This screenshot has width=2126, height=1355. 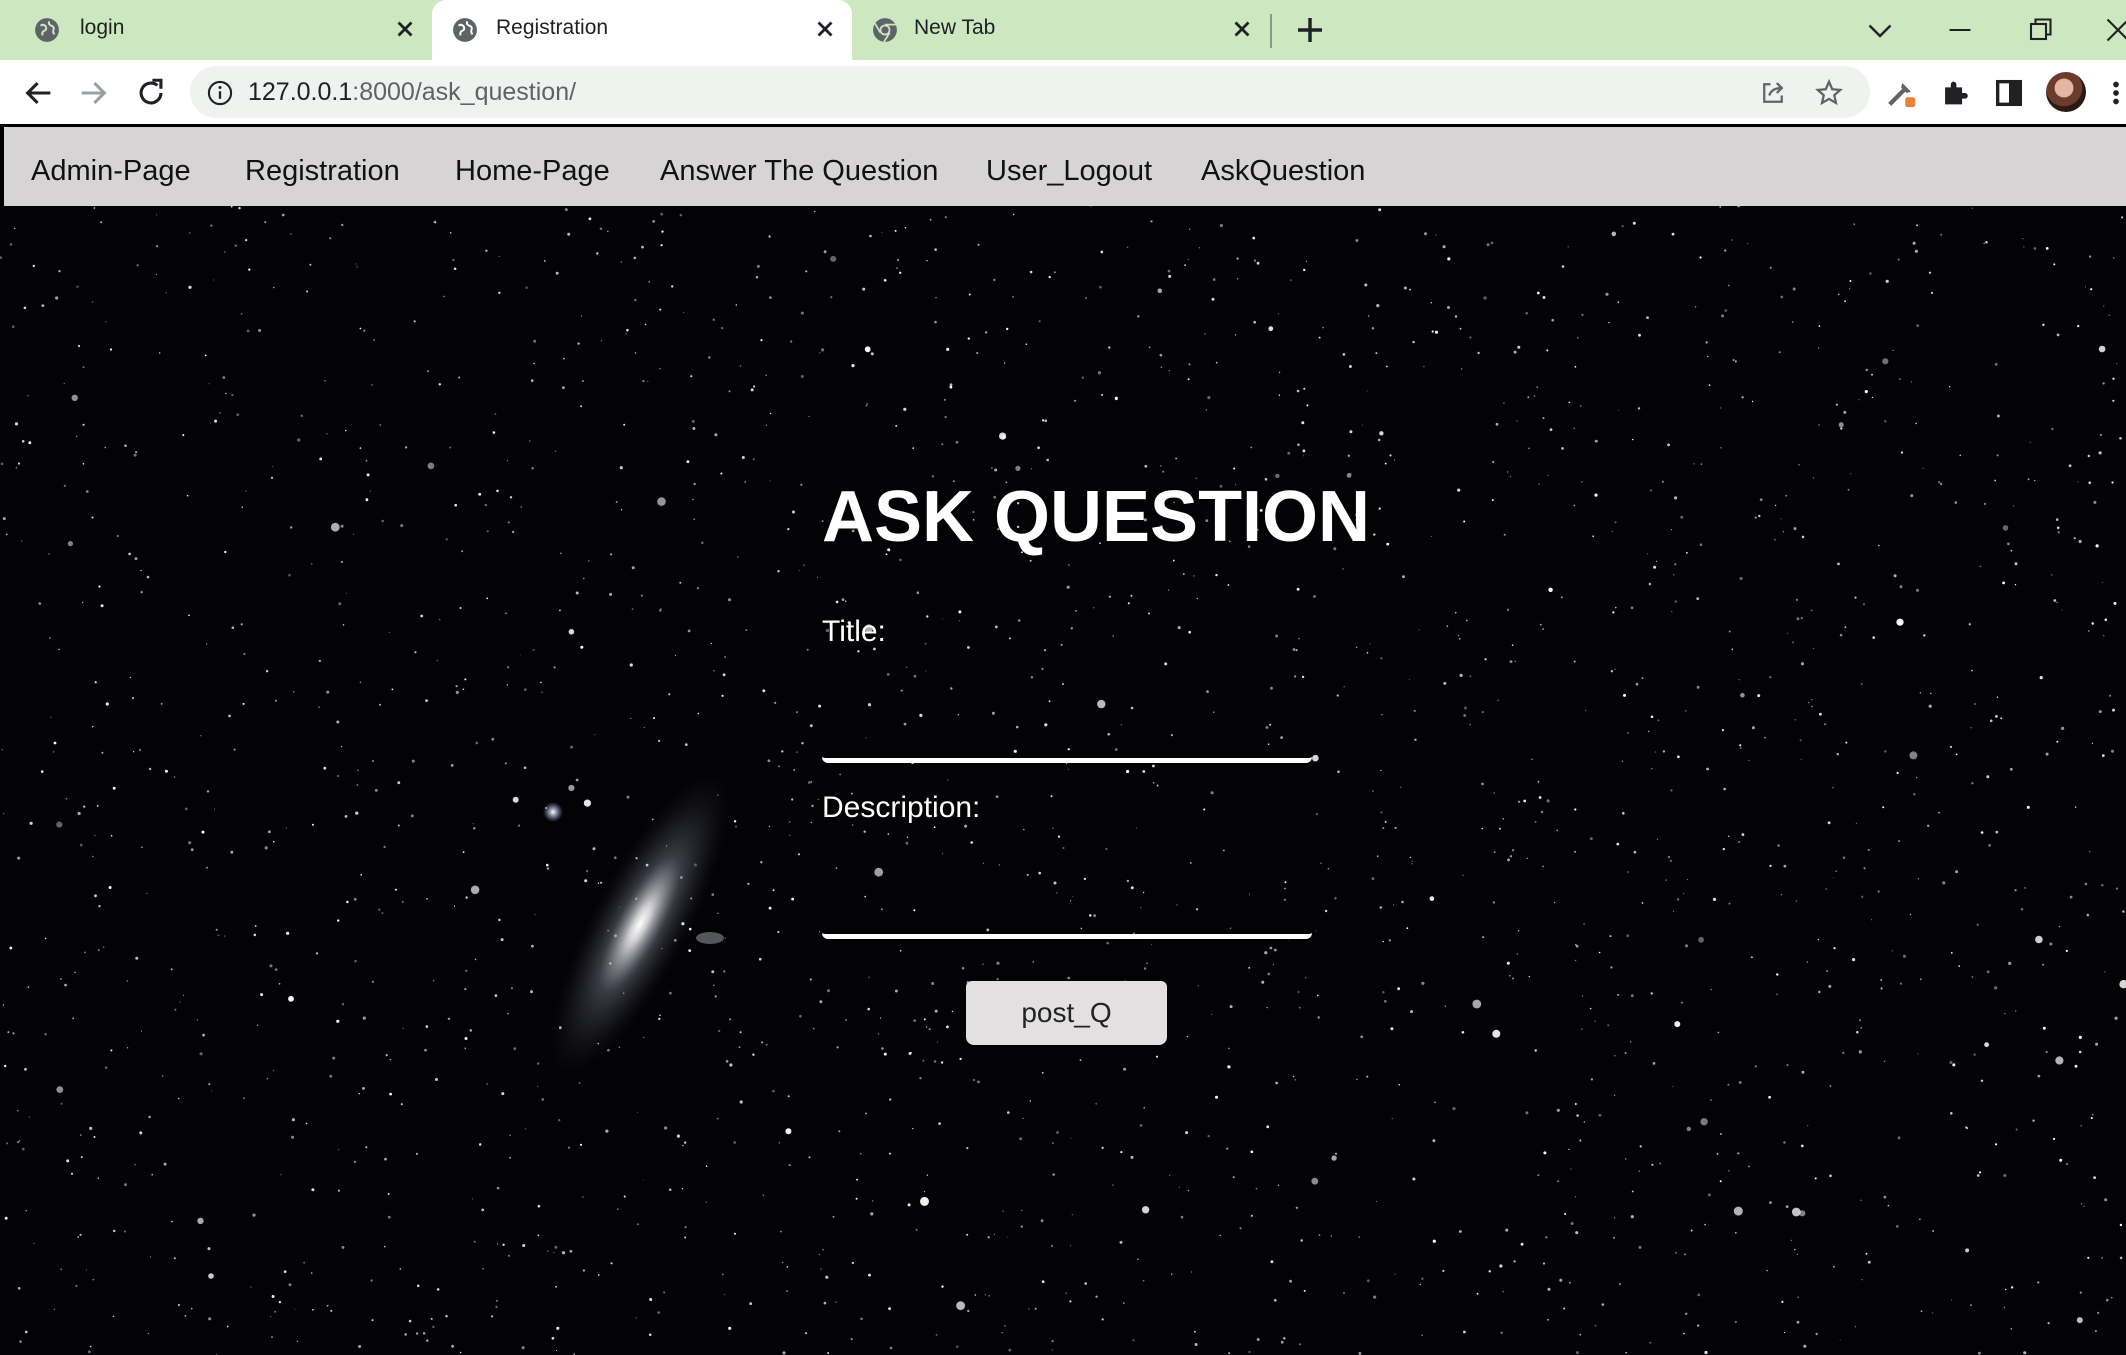 I want to click on reload-icon, so click(x=151, y=93).